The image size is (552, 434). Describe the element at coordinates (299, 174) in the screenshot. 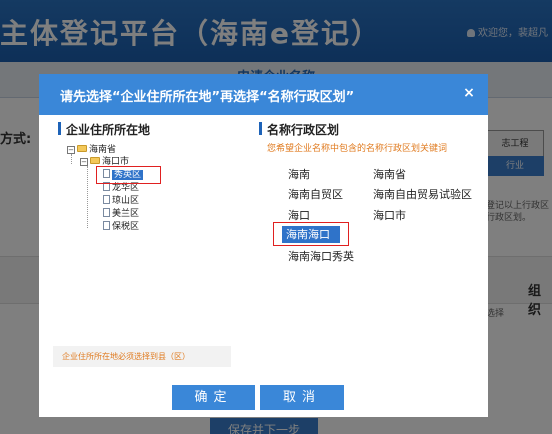

I see `region-option: 海南` at that location.